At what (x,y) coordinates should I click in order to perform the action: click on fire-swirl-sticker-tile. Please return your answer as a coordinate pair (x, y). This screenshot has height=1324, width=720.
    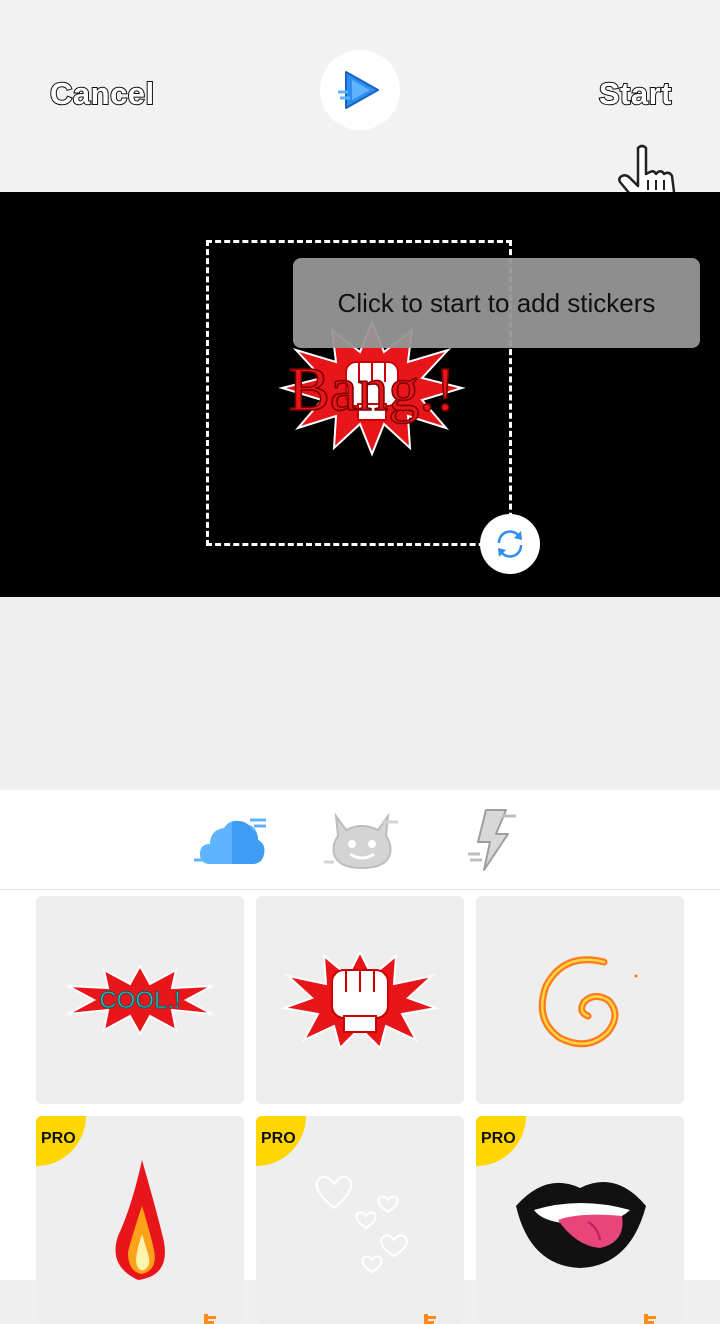
    Looking at the image, I should click on (580, 1000).